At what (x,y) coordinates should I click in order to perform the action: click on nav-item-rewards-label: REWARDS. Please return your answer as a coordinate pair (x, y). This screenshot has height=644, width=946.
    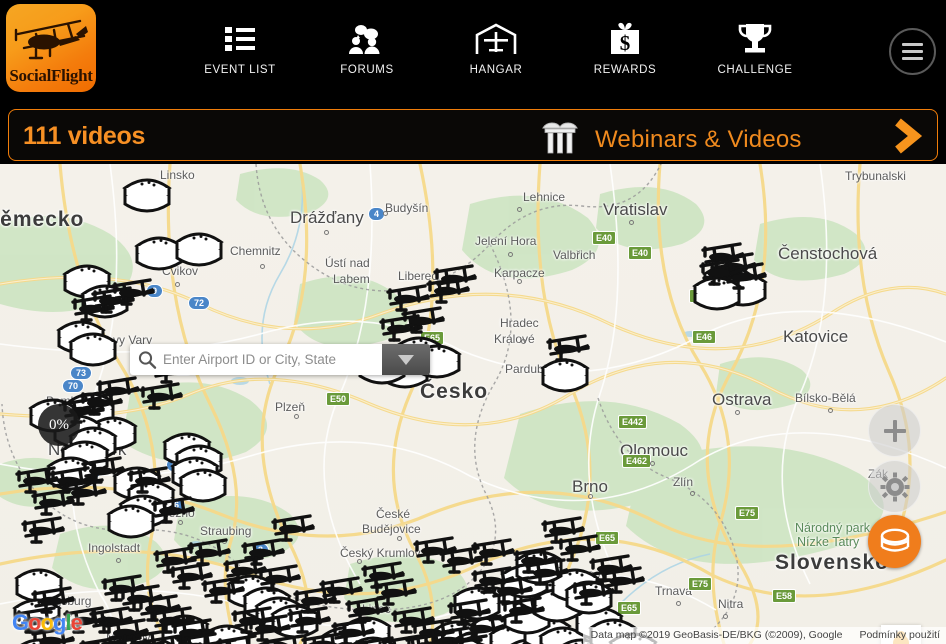
    Looking at the image, I should click on (625, 70).